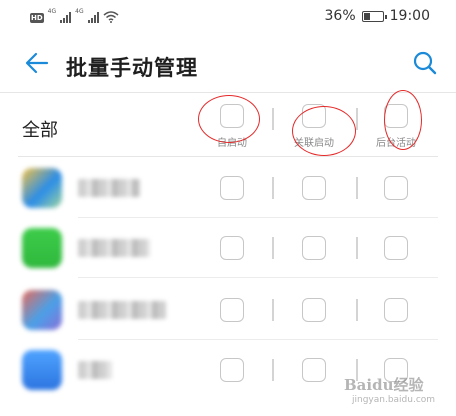 This screenshot has height=416, width=456. Describe the element at coordinates (409, 16) in the screenshot. I see `clock: 19:00` at that location.